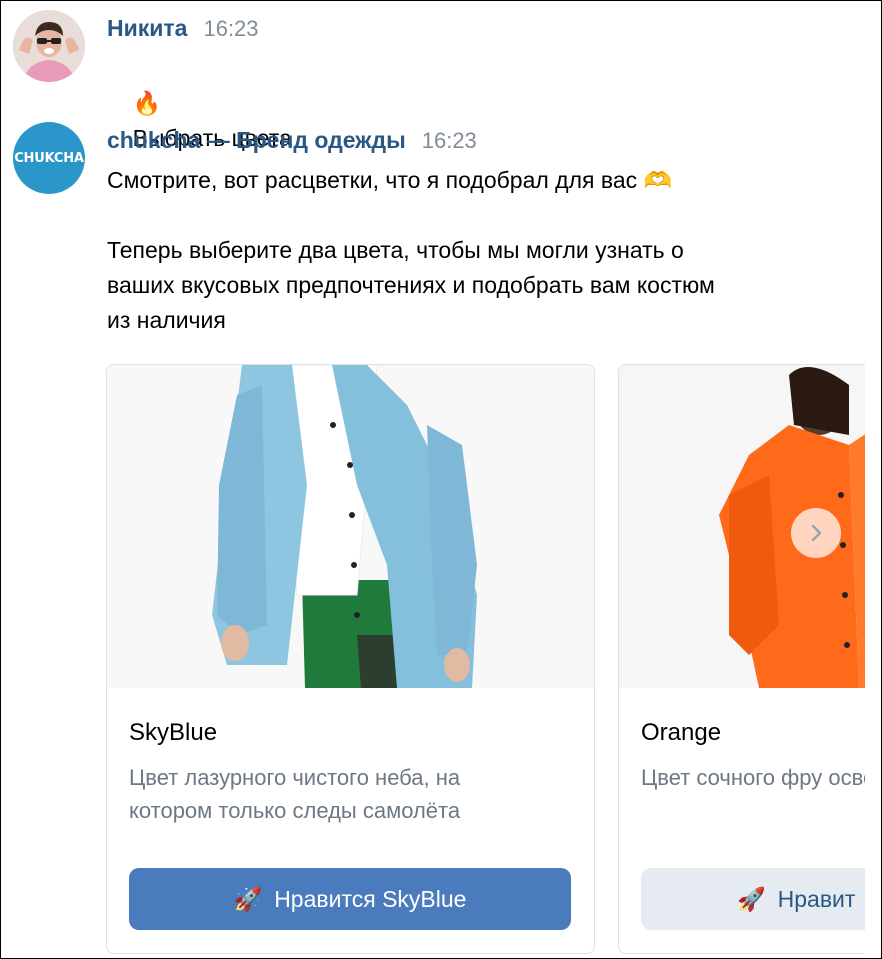 This screenshot has width=882, height=959. I want to click on button-label: Нравится SkyBlue, so click(370, 898).